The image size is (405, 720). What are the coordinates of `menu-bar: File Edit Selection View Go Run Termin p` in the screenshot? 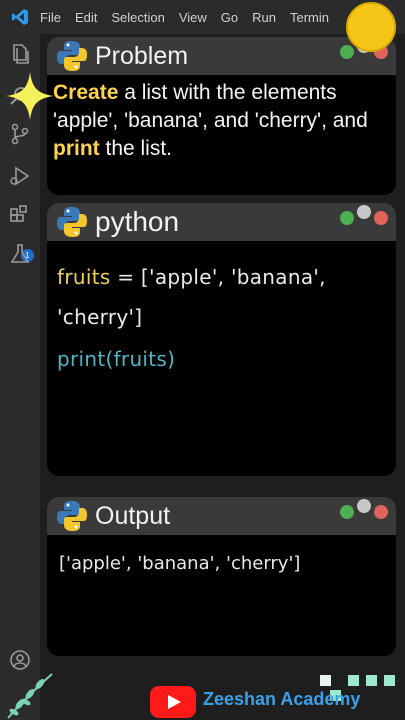 It's located at (202, 17).